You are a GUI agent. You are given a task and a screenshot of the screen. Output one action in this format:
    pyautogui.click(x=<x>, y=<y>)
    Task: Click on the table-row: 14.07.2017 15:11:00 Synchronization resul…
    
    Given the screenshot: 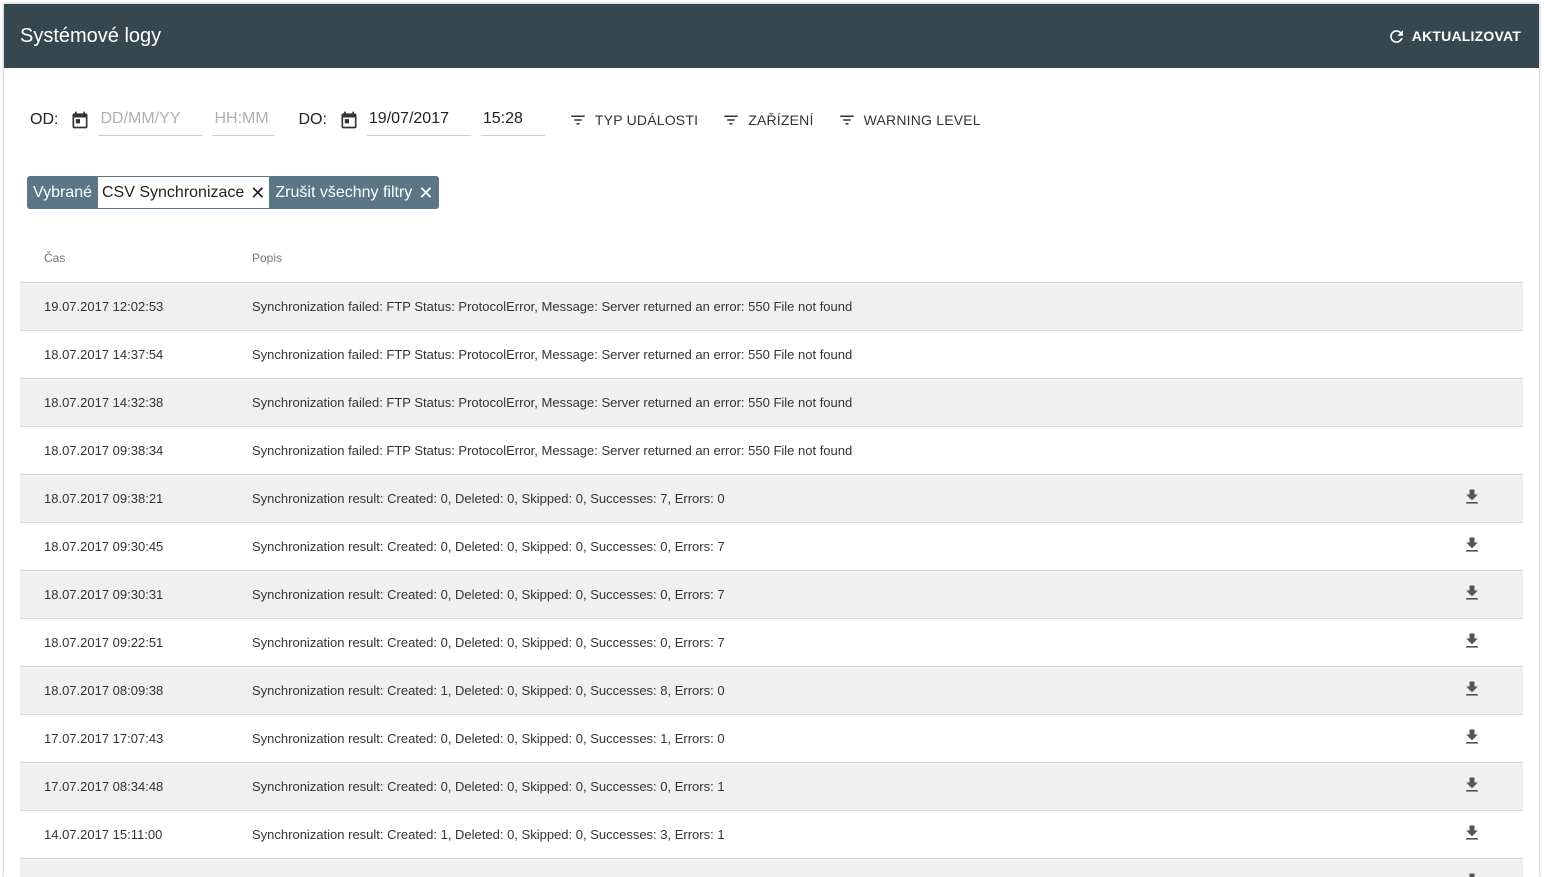 What is the action you would take?
    pyautogui.click(x=771, y=835)
    